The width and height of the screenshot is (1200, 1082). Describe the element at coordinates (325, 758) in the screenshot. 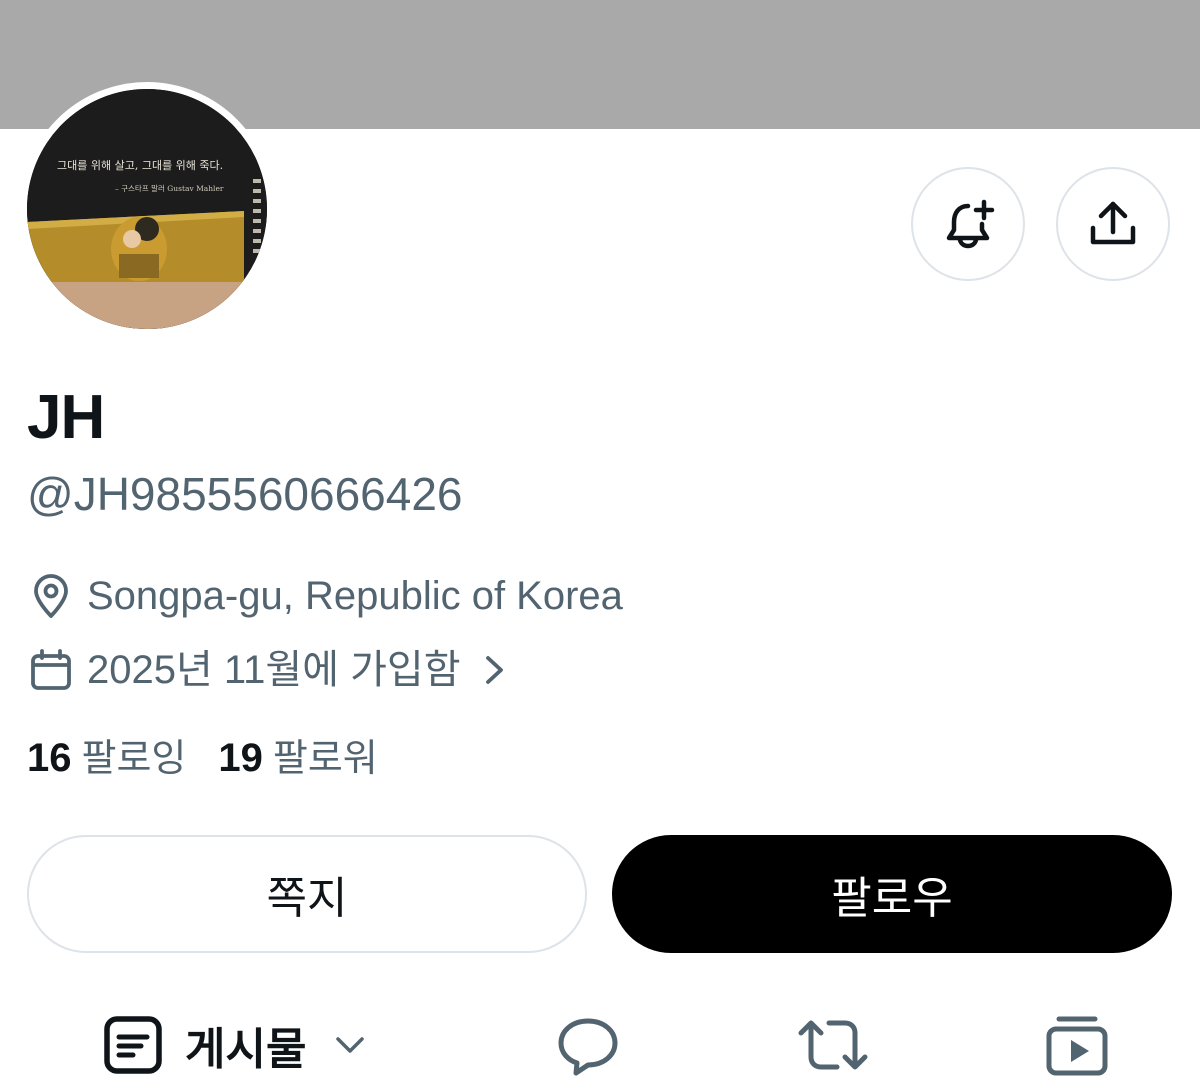

I see `followers-label: 팔로워` at that location.